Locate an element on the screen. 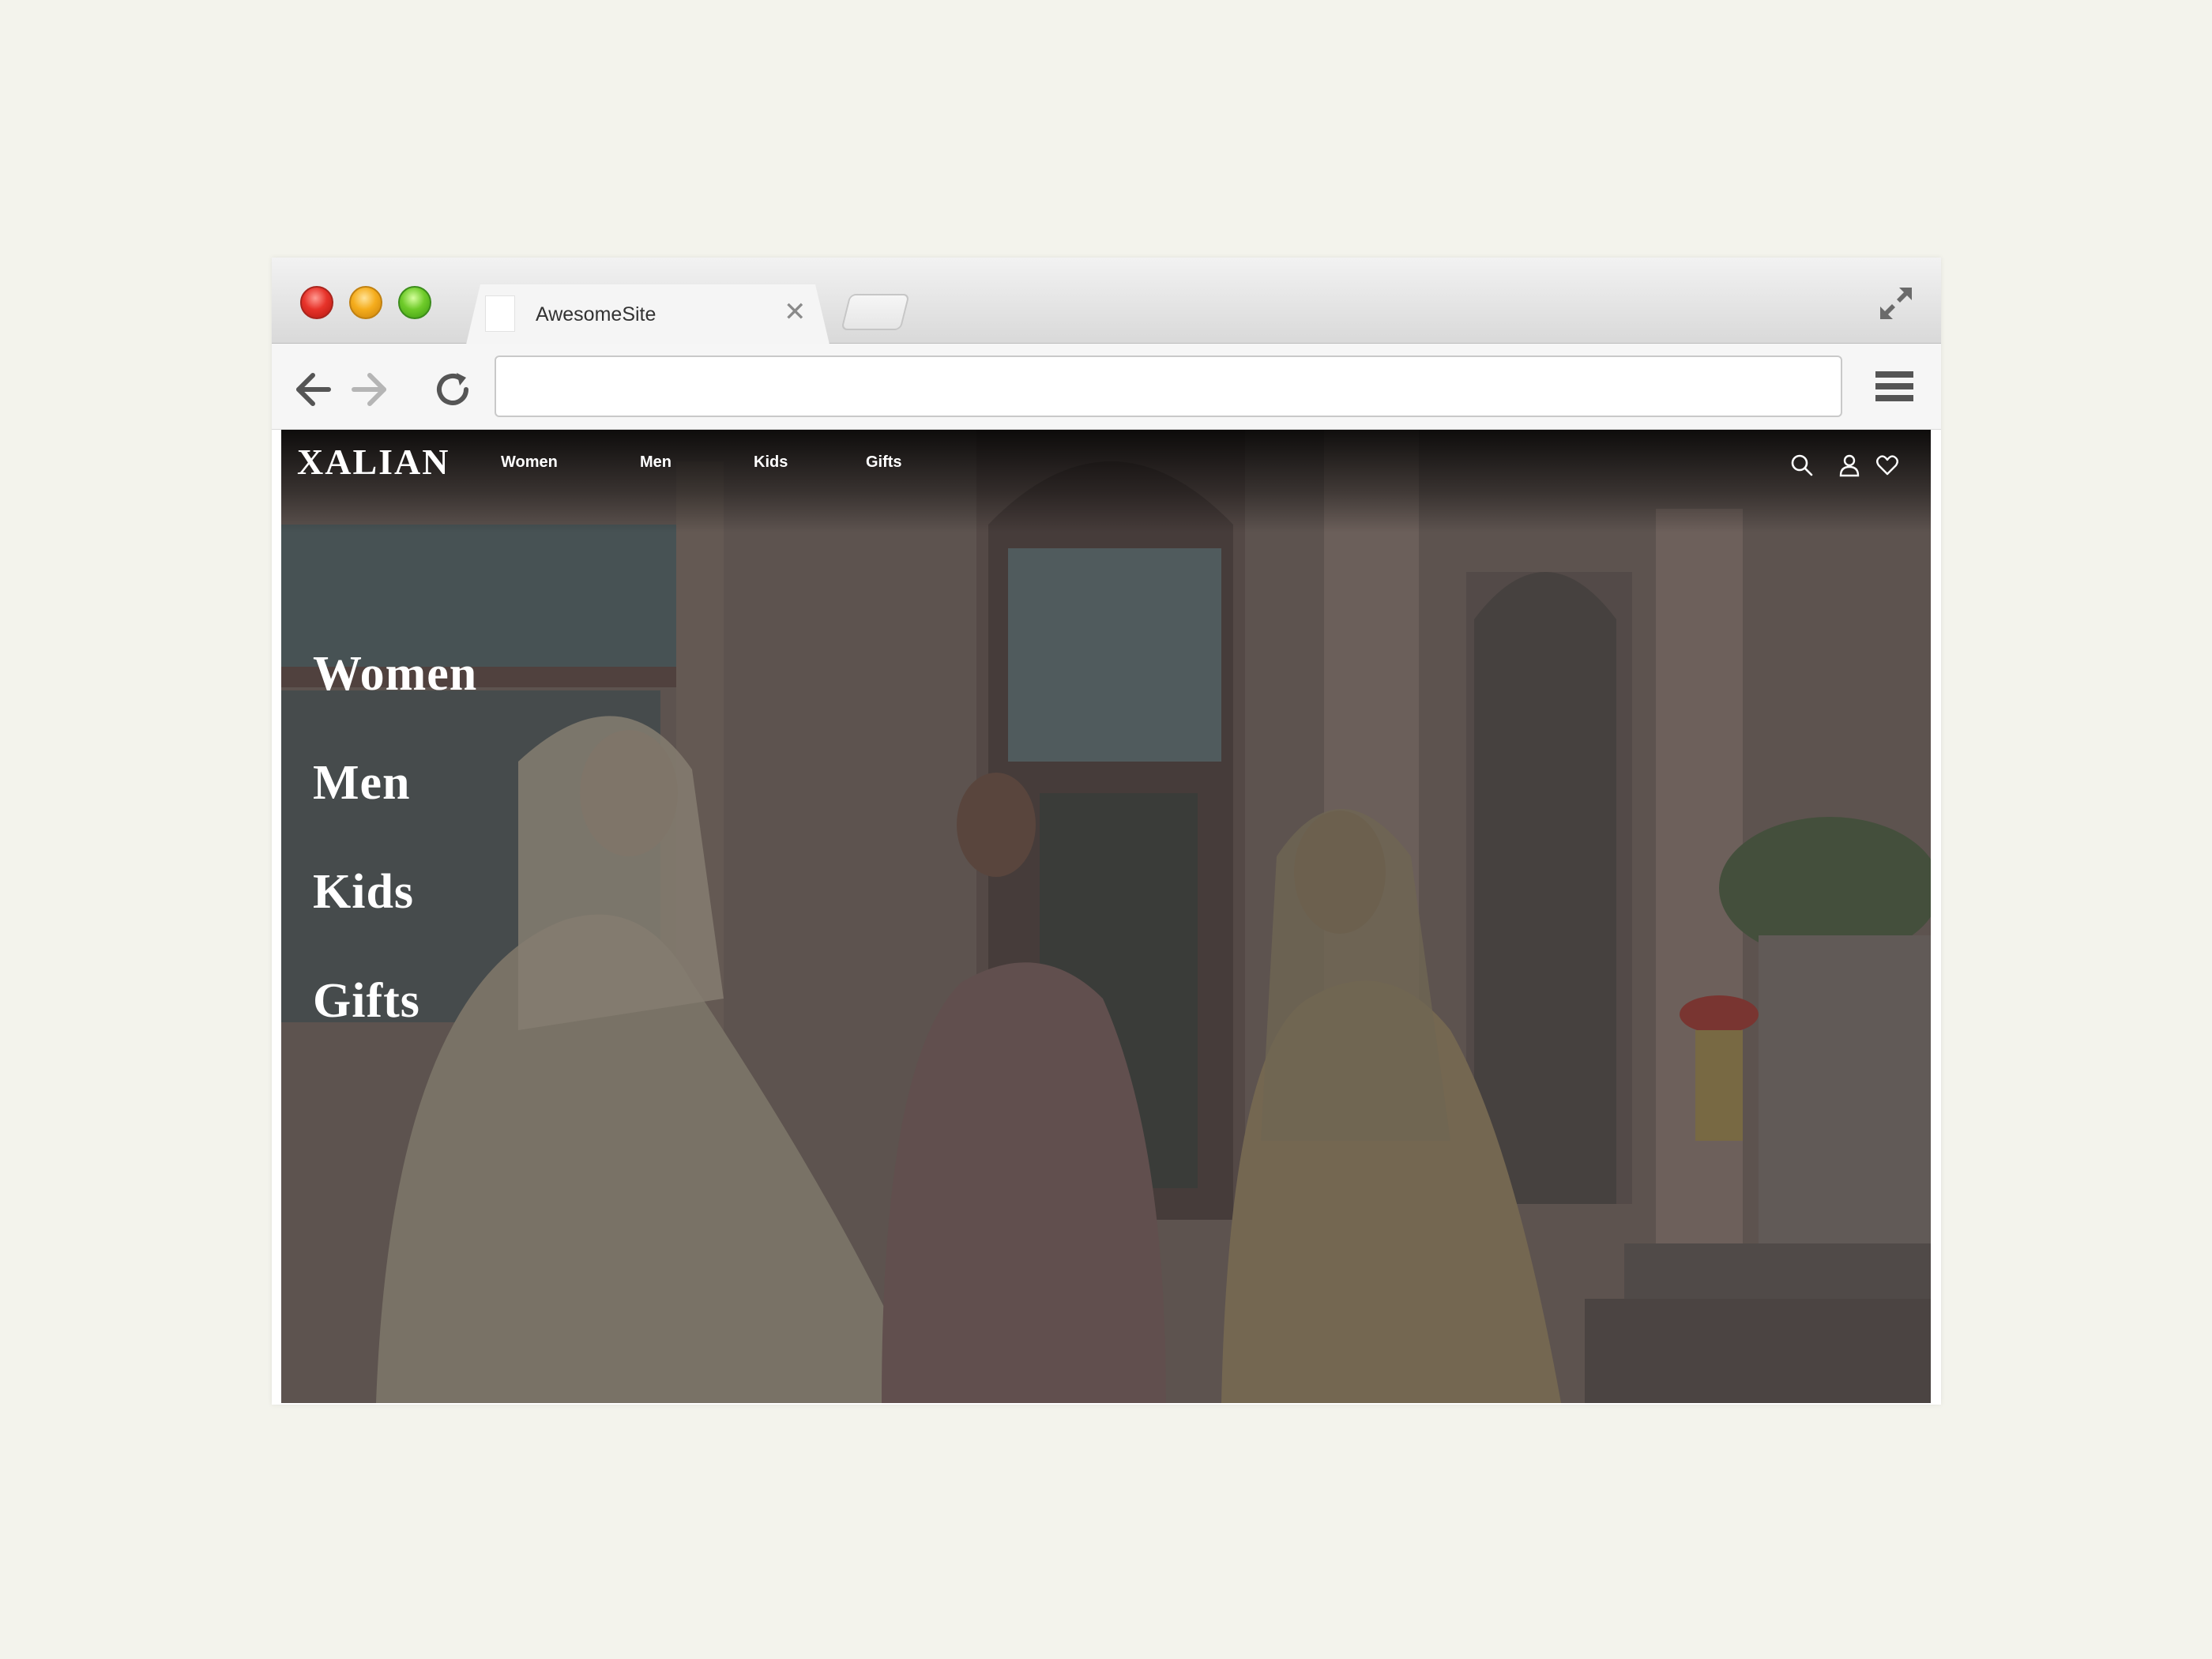 The height and width of the screenshot is (1659, 2212). back-arrow-icon is located at coordinates (313, 390).